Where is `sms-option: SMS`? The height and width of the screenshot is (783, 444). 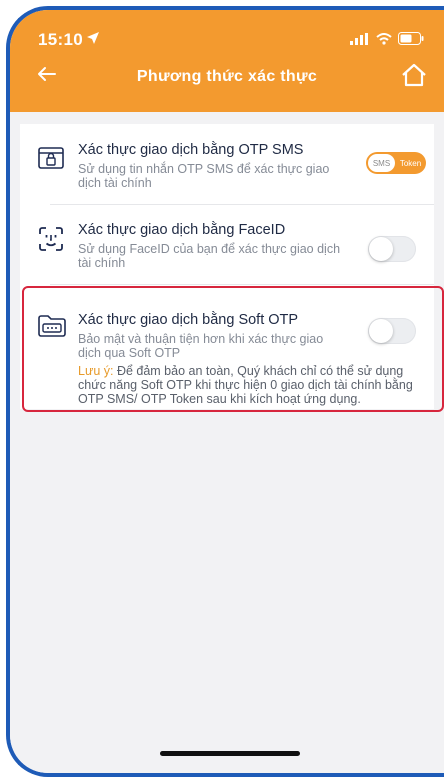 sms-option: SMS is located at coordinates (381, 163).